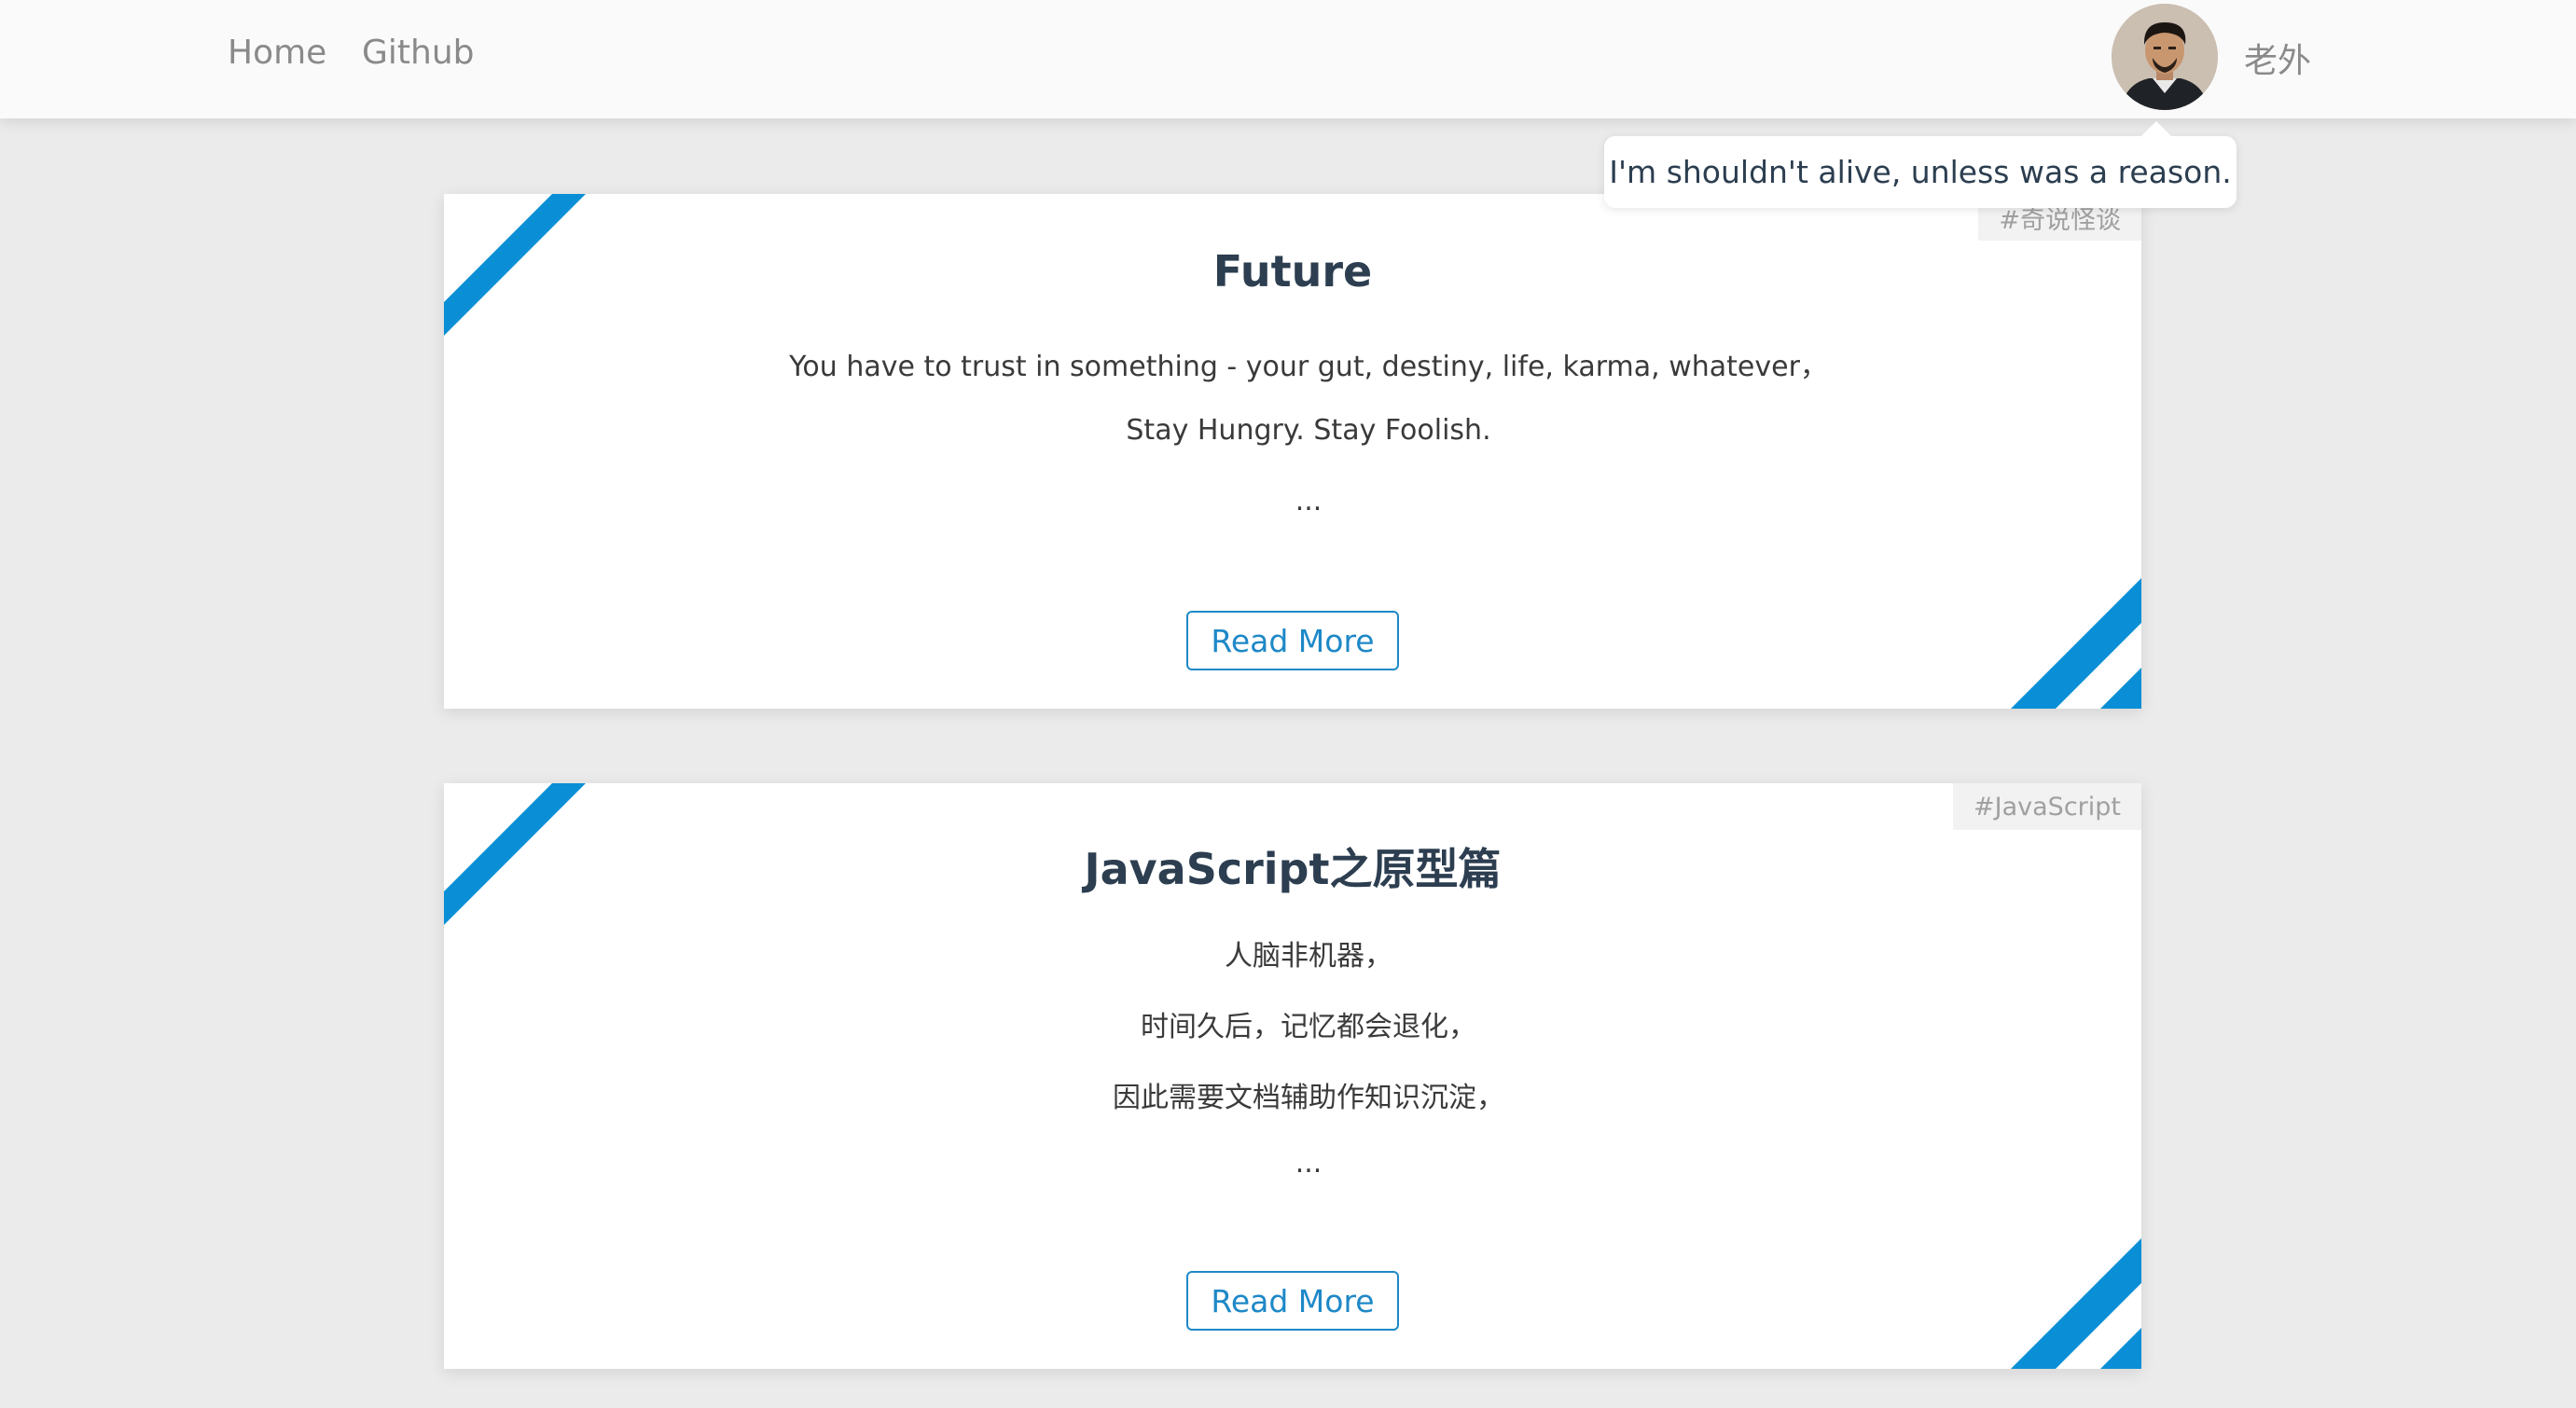  Describe the element at coordinates (1292, 866) in the screenshot. I see `post-title: JavaScript之原型篇` at that location.